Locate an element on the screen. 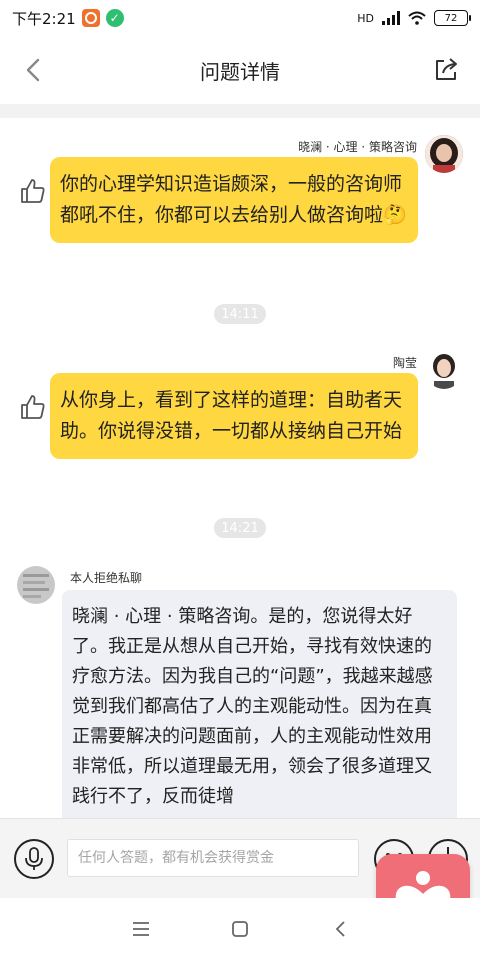  menu-icon is located at coordinates (141, 929).